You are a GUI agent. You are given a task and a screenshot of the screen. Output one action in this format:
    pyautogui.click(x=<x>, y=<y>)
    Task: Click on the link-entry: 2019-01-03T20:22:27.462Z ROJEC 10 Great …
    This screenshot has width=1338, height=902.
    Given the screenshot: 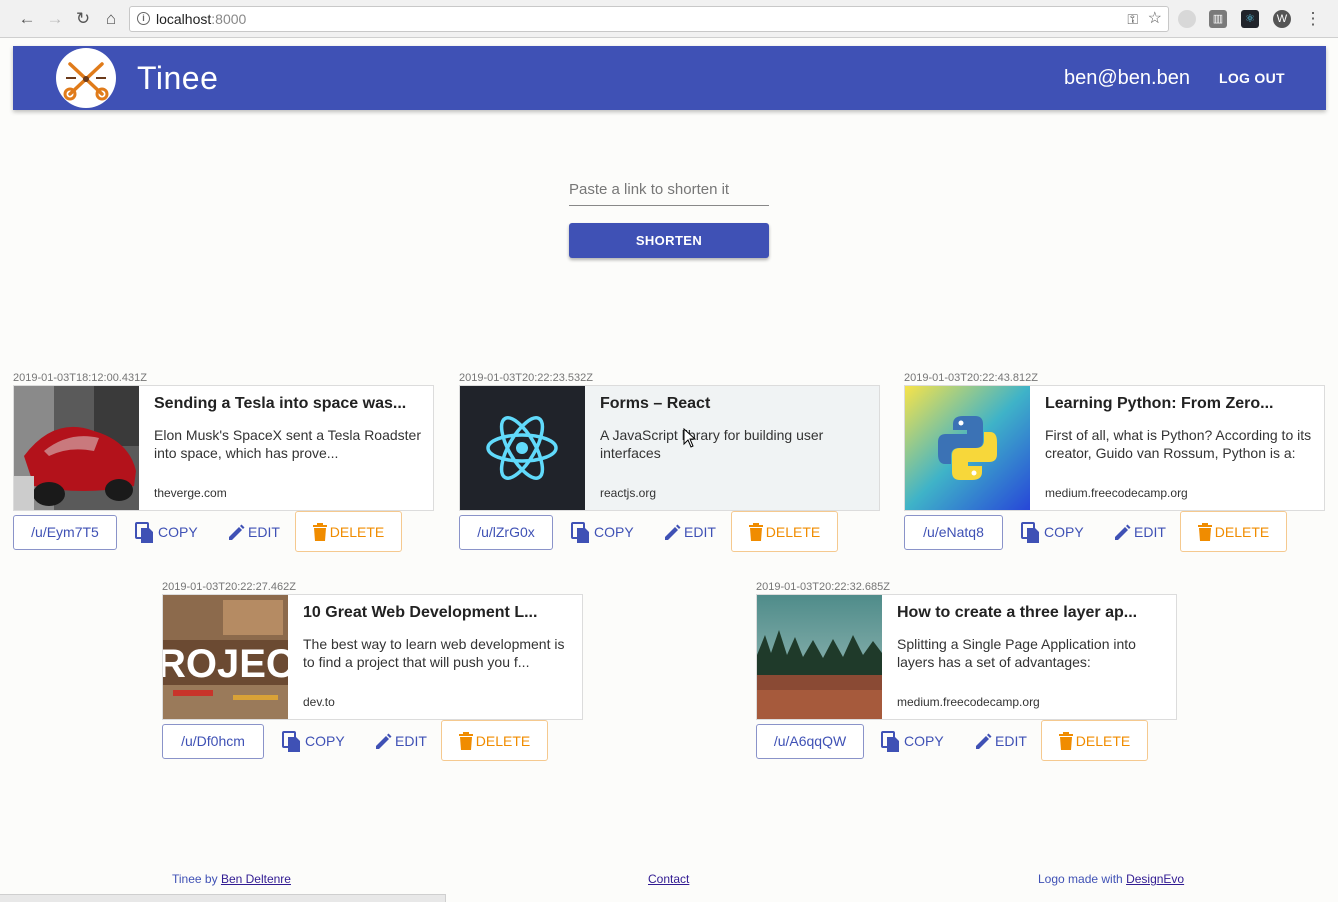 What is the action you would take?
    pyautogui.click(x=373, y=672)
    